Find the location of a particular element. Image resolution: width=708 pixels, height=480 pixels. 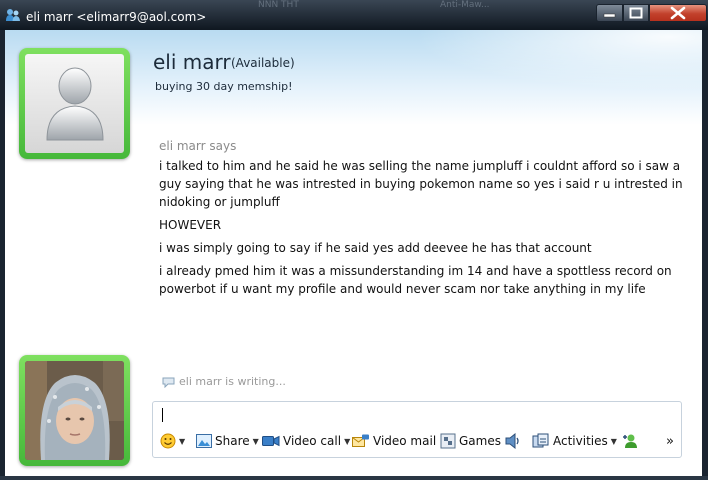

text-caret is located at coordinates (162, 415).